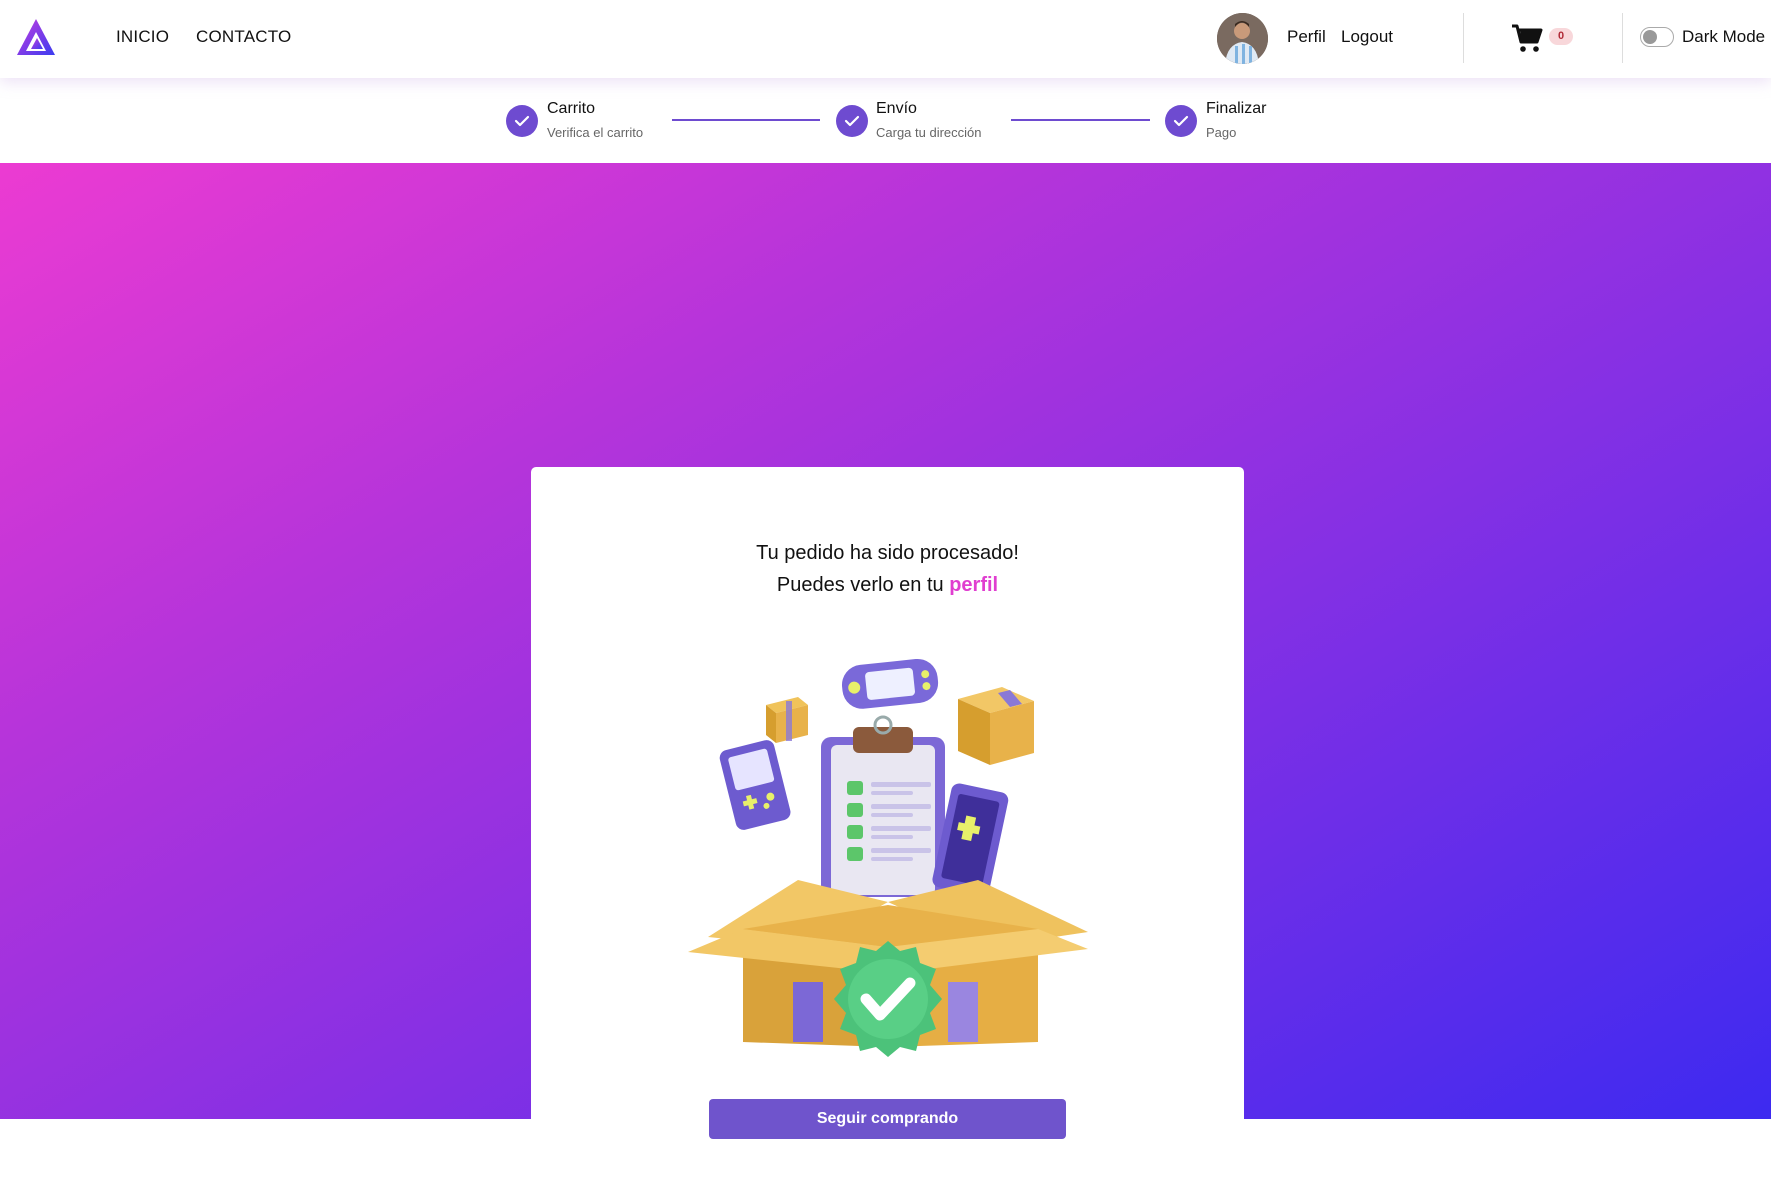  What do you see at coordinates (888, 857) in the screenshot?
I see `order-box-illustration-icon` at bounding box center [888, 857].